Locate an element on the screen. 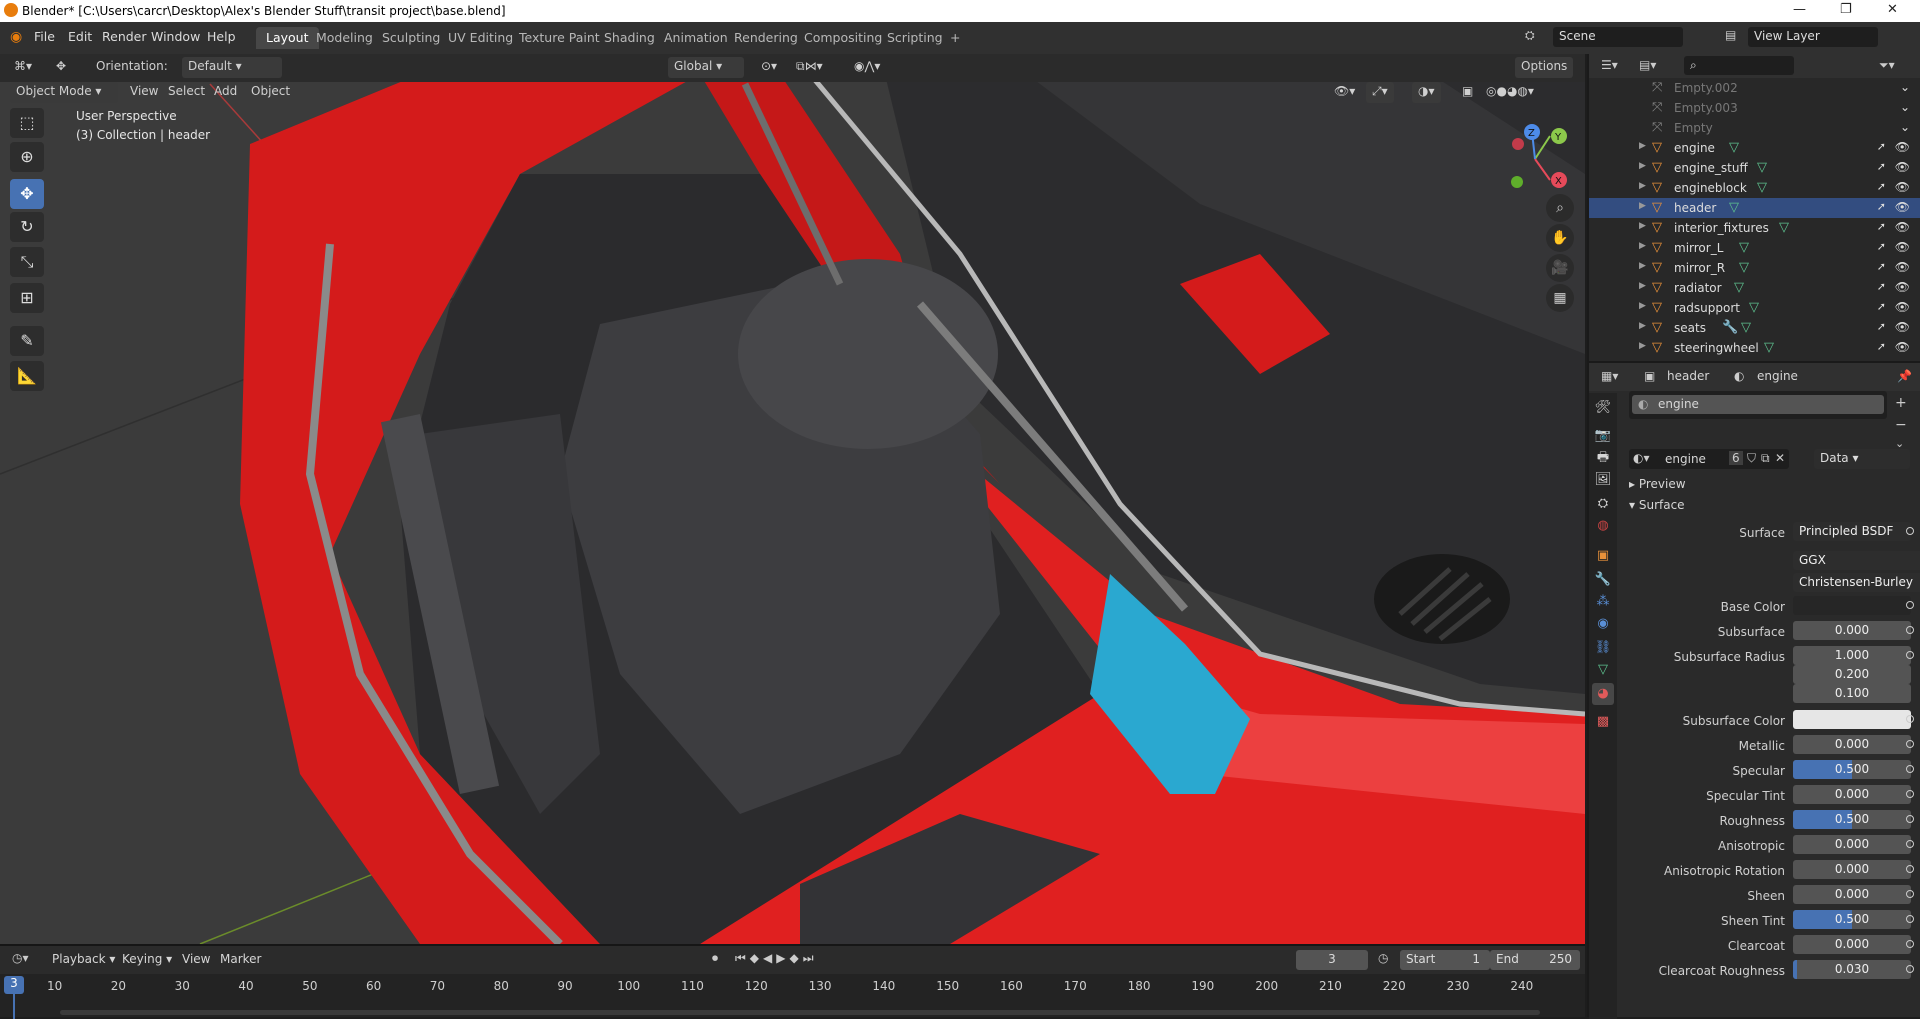 This screenshot has width=1920, height=1019. minimize-button: — is located at coordinates (1799, 9).